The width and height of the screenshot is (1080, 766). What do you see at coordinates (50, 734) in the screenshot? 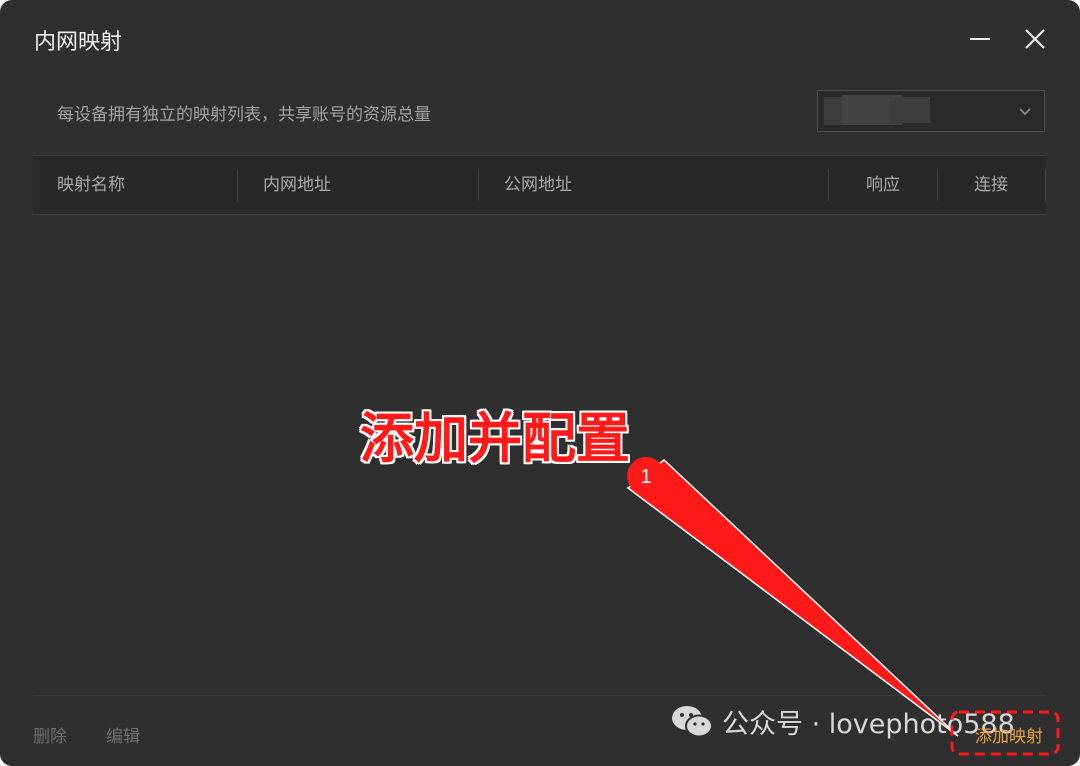
I see `delete-button: 删除` at bounding box center [50, 734].